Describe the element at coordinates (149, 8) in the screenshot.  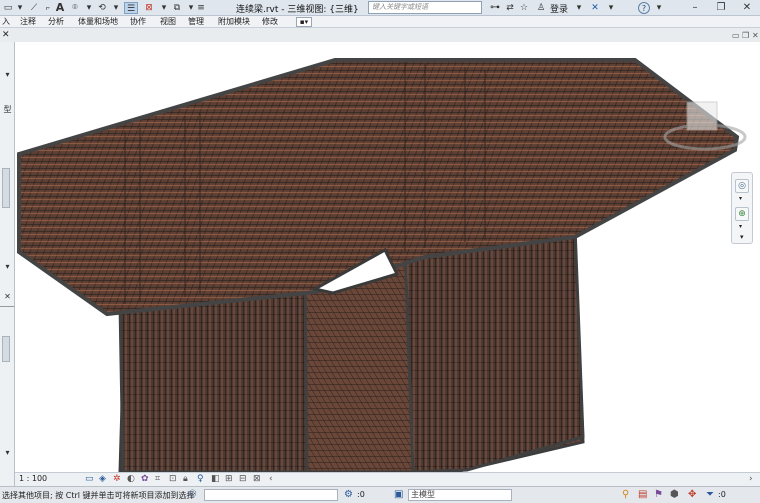
I see `close-hidden-icon: ⊠` at that location.